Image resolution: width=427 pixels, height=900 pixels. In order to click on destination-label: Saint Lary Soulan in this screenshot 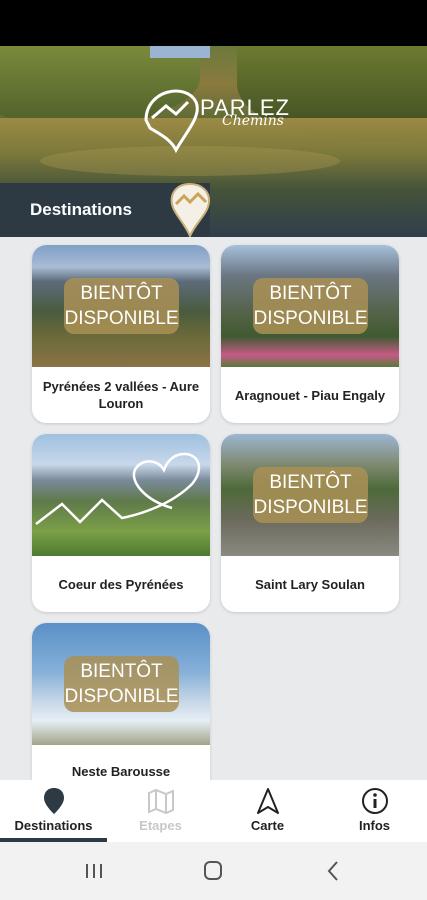, I will do `click(310, 584)`.